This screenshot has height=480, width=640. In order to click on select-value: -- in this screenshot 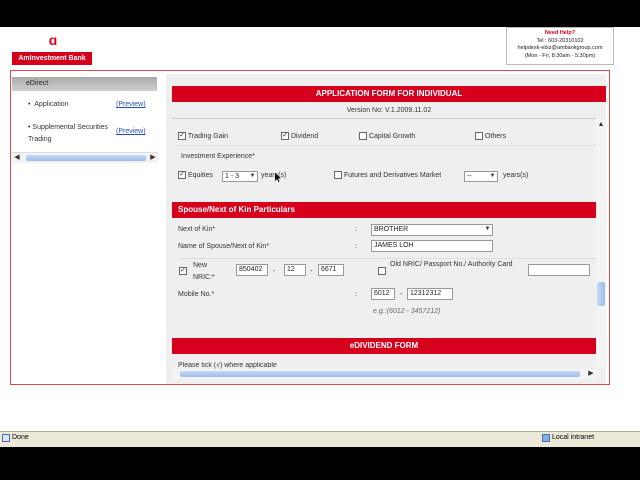, I will do `click(469, 176)`.